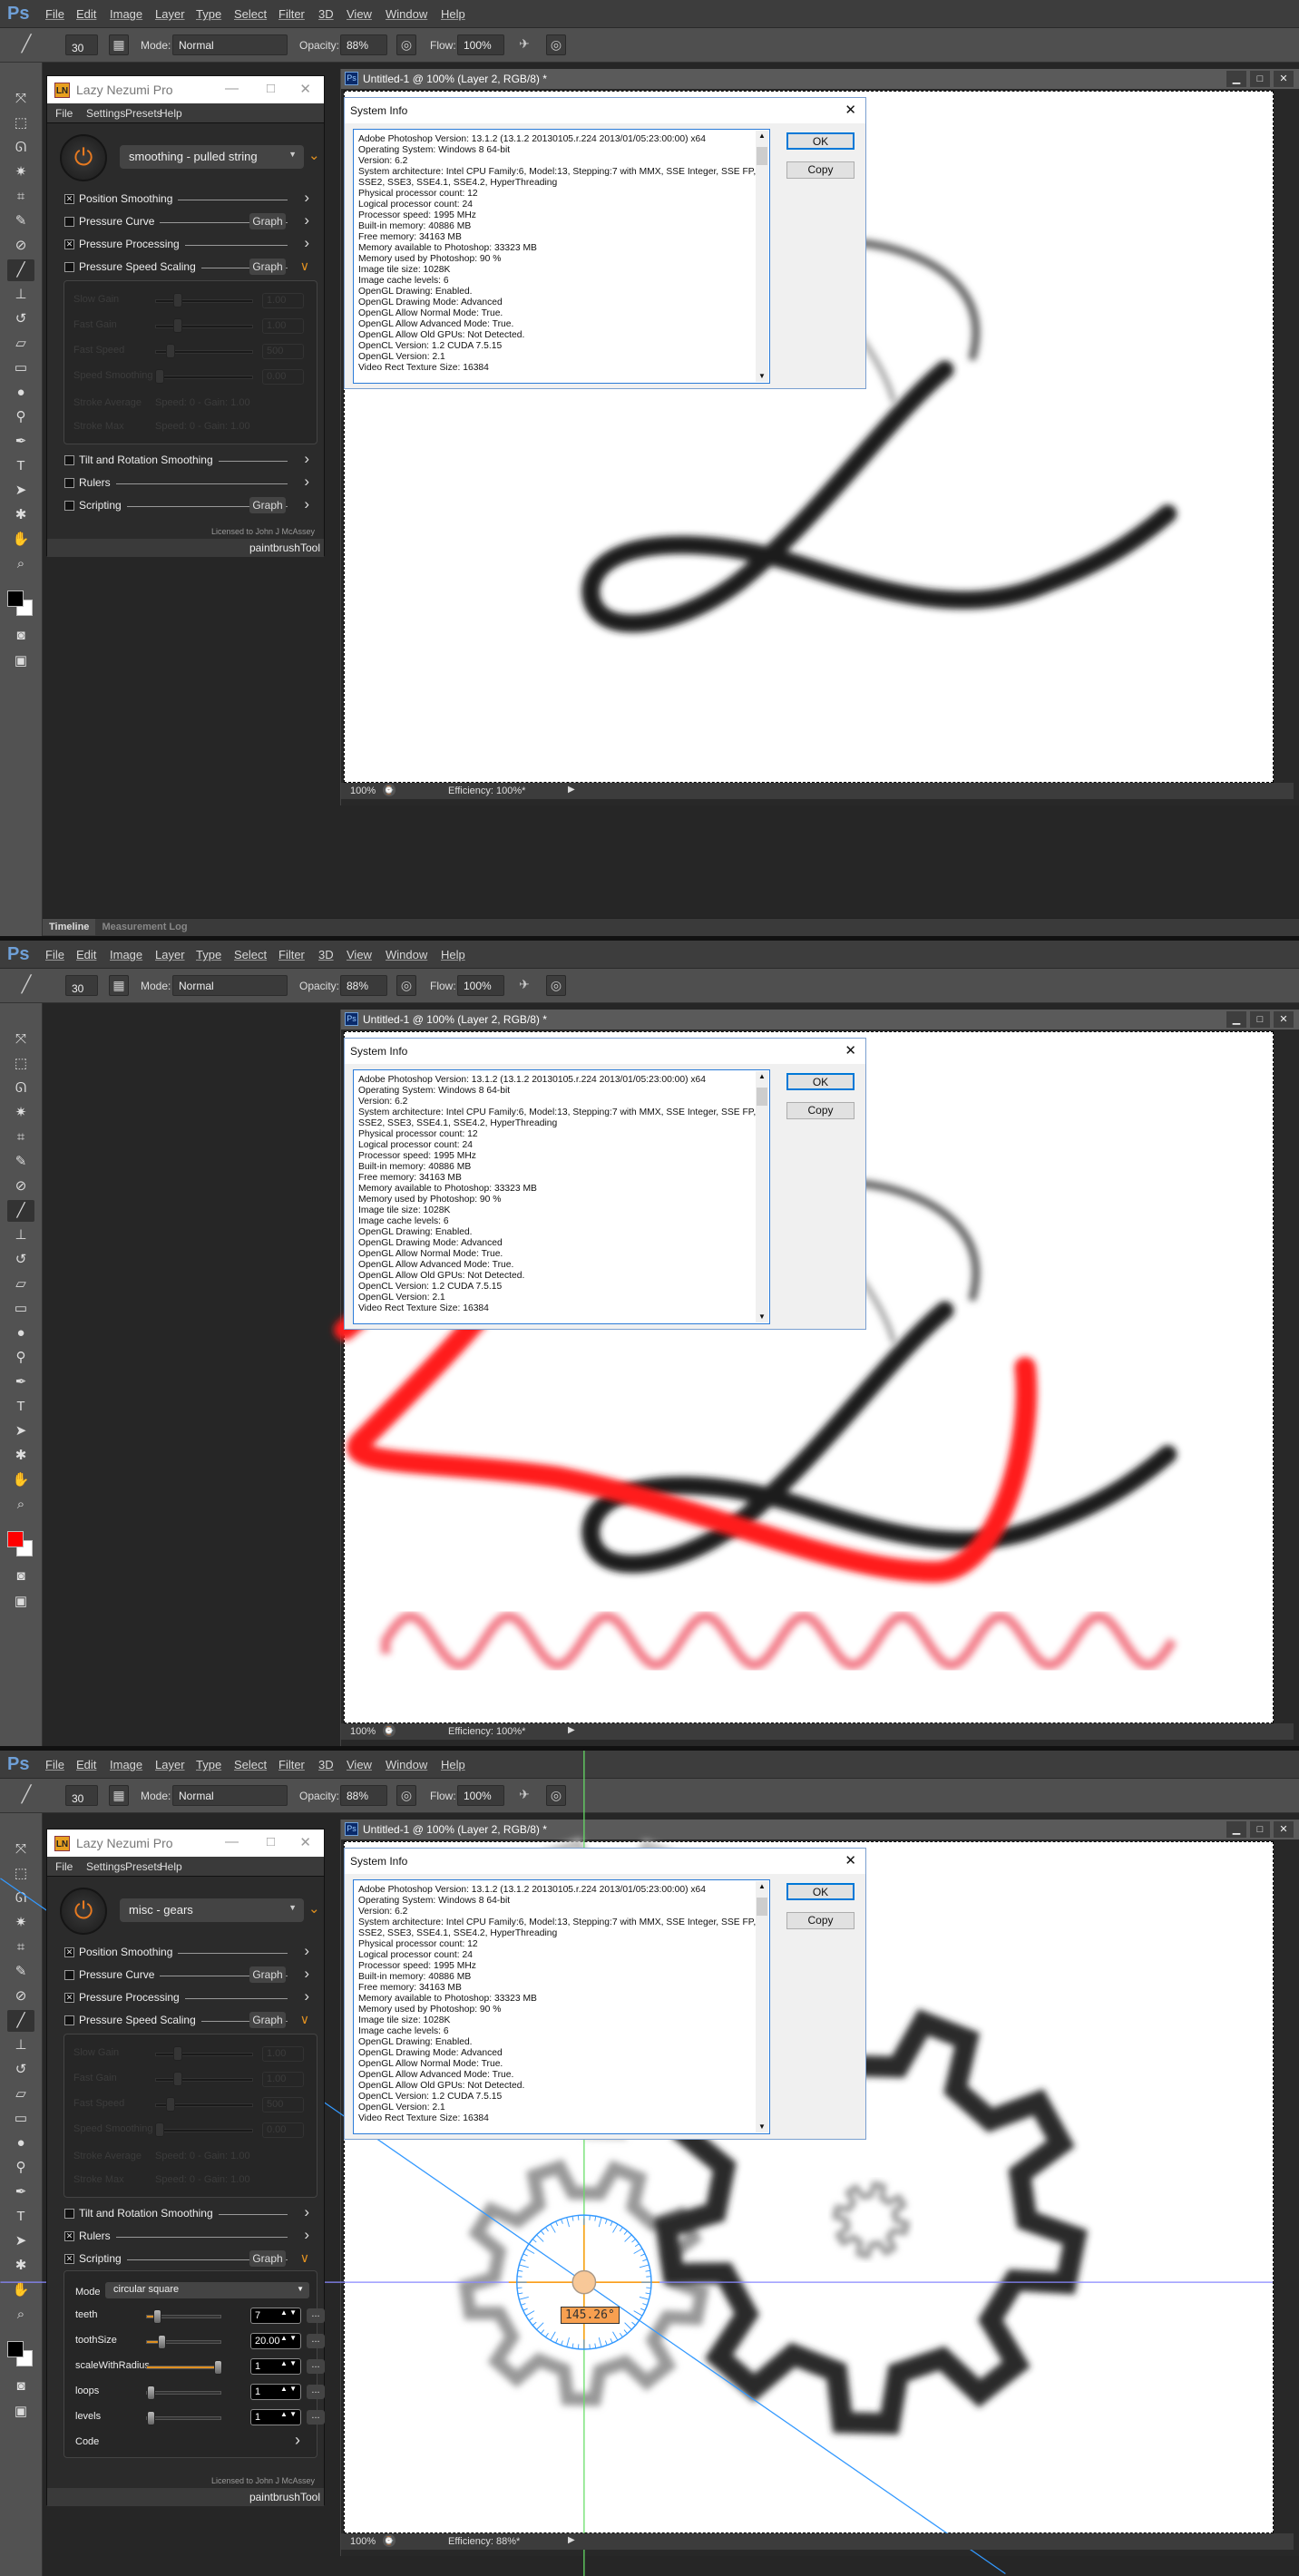 The height and width of the screenshot is (2576, 1299). Describe the element at coordinates (20, 1505) in the screenshot. I see `zoom-tool-icon: ⌕` at that location.